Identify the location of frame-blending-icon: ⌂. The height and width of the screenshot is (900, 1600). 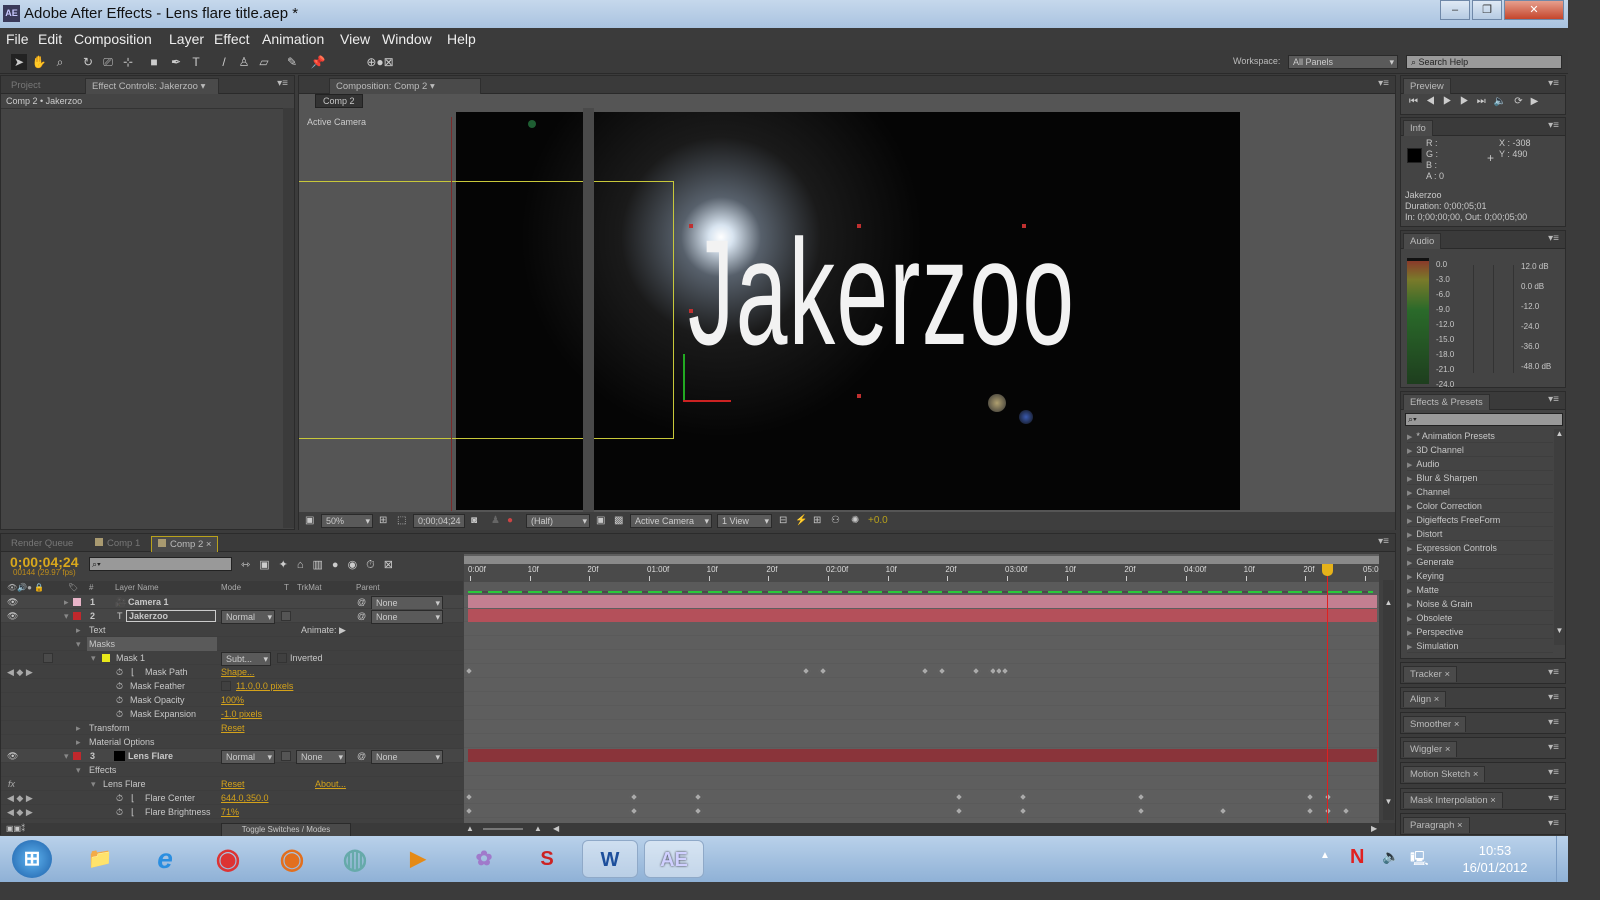
(305, 565).